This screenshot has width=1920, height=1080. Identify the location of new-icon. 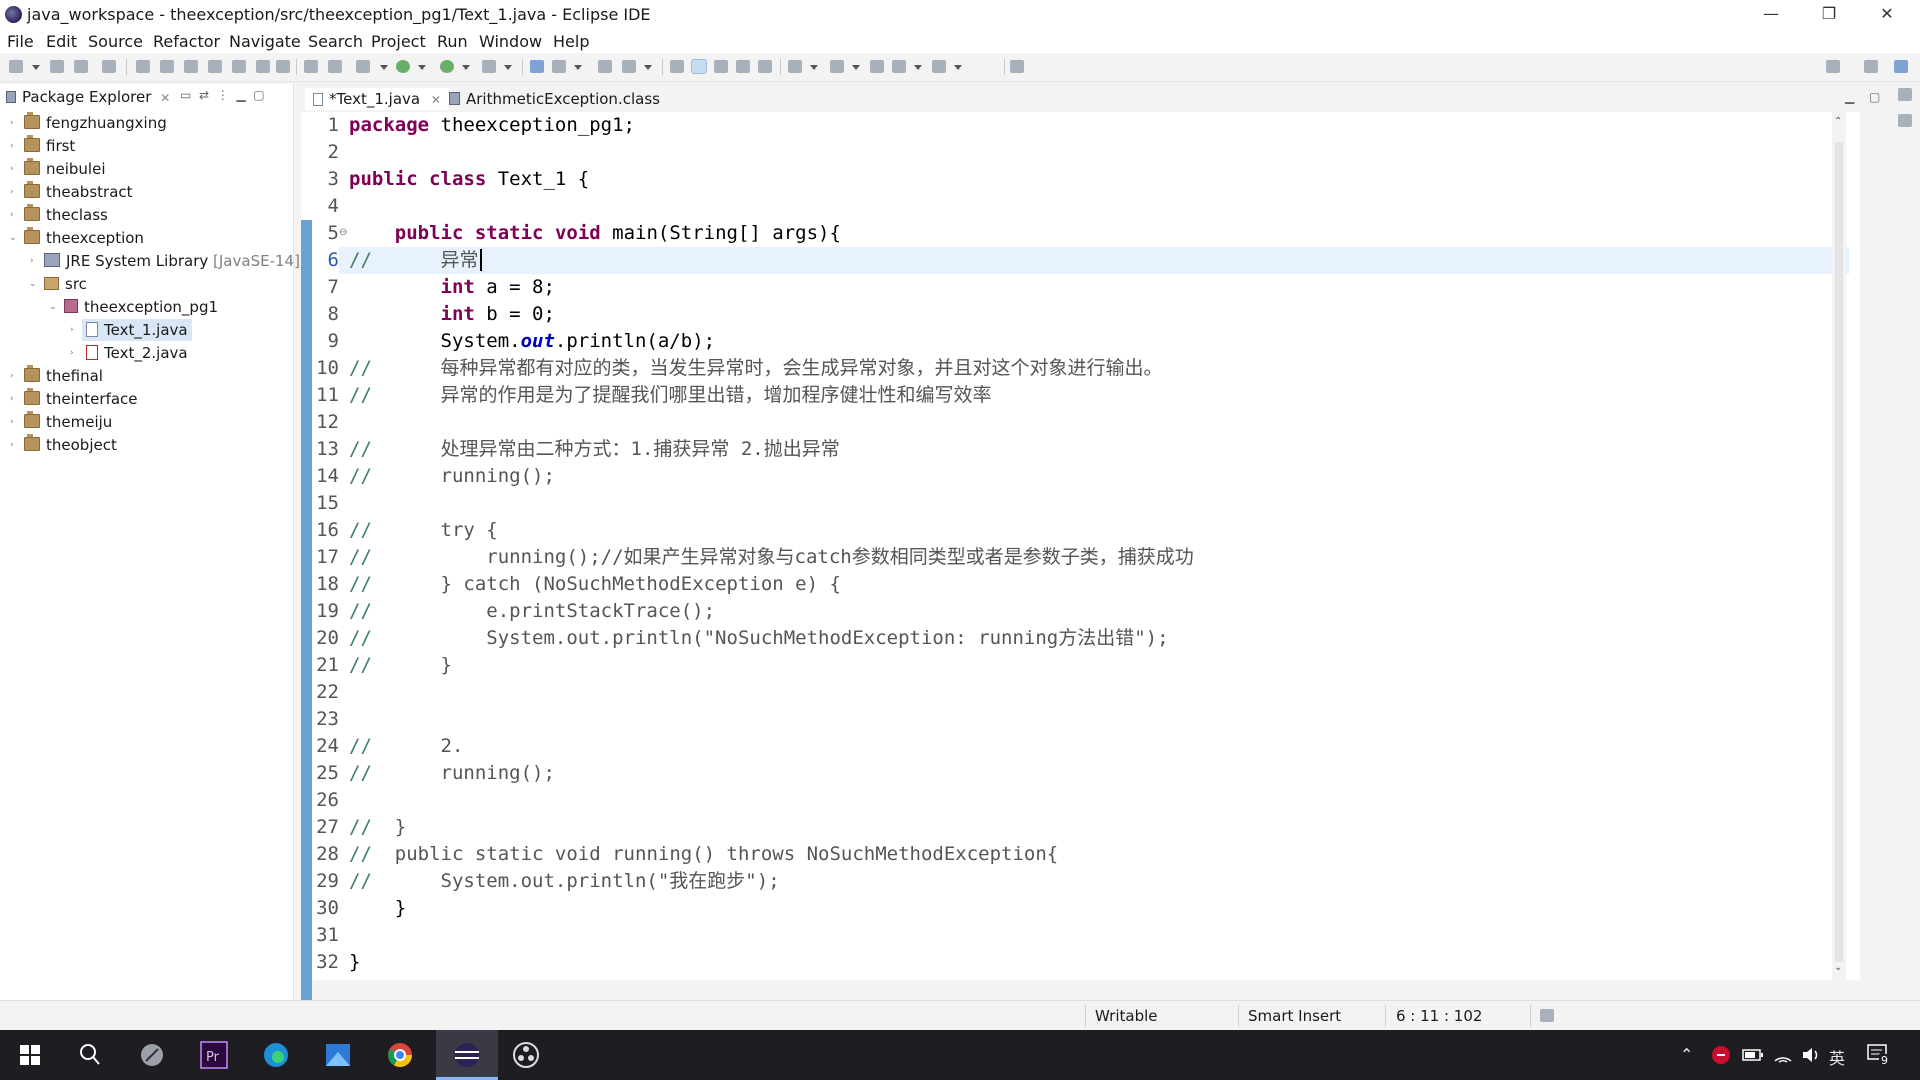
(16, 66).